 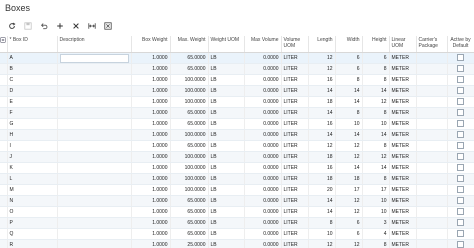 I want to click on table-row: L 1.0000 100.0000 LB 0.0000 LITER 18 18 8 METER, so click(x=237, y=179).